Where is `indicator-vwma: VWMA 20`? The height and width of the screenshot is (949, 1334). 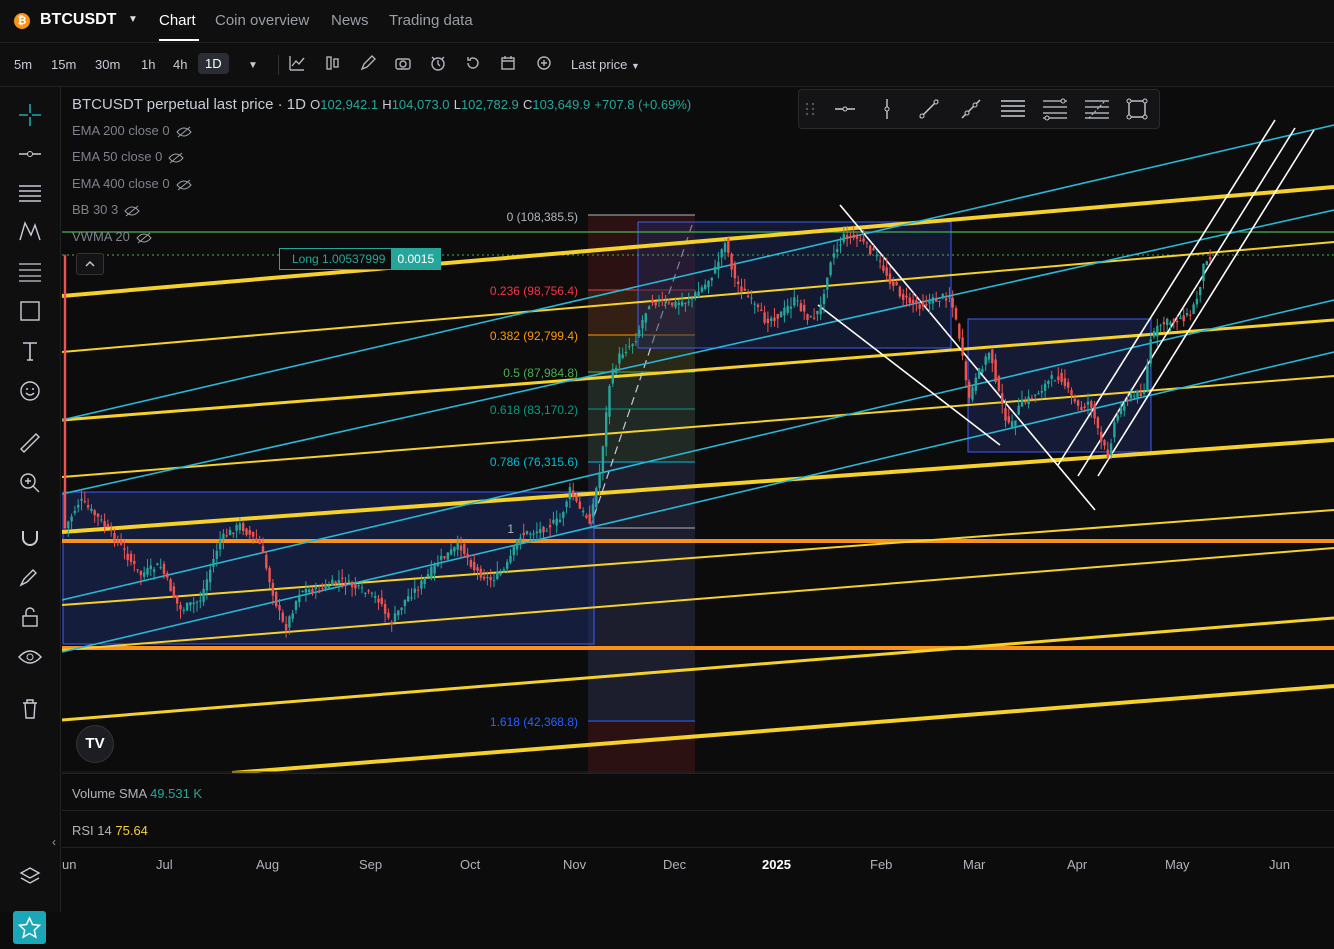
indicator-vwma: VWMA 20 is located at coordinates (112, 236).